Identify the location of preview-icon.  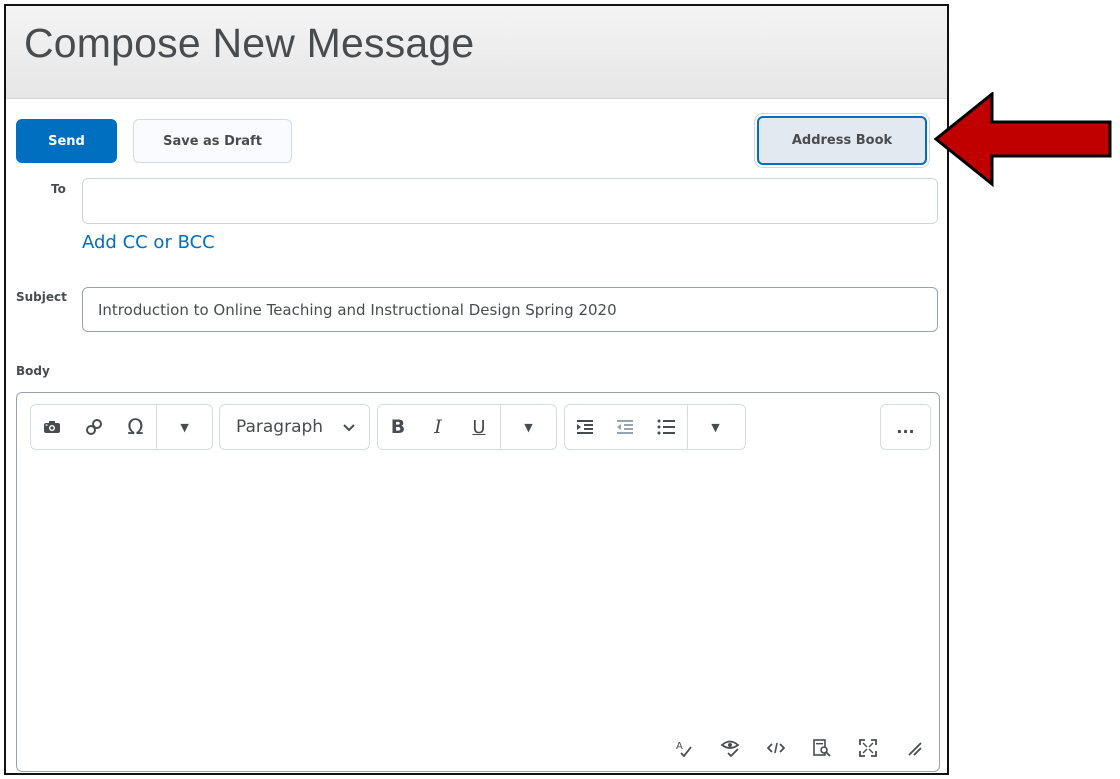
(822, 748).